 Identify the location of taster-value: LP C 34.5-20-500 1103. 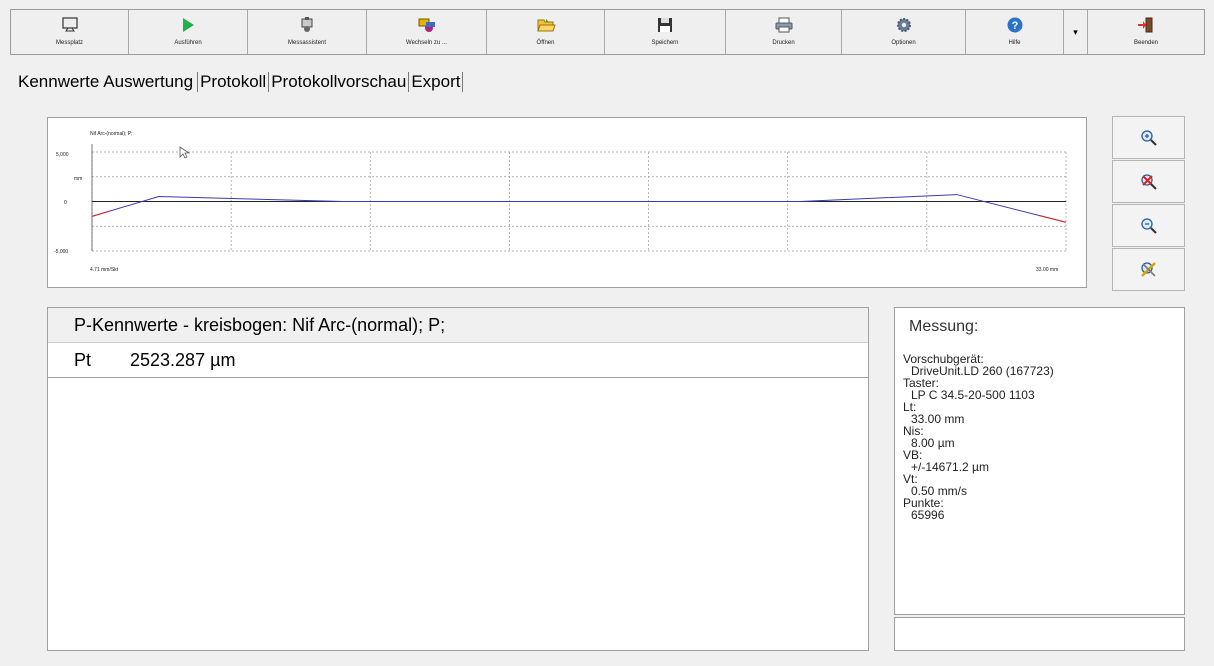
(973, 395).